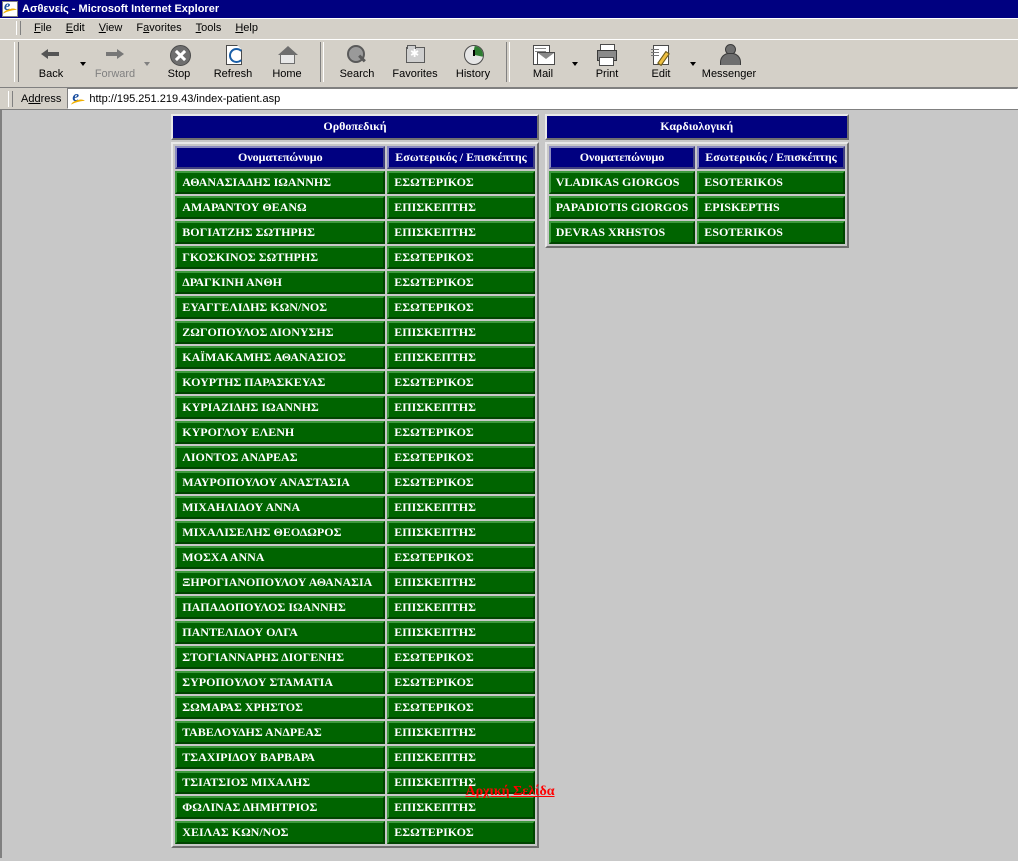  Describe the element at coordinates (622, 232) in the screenshot. I see `cell-patient-name: DEVRAS XRHSTOS` at that location.